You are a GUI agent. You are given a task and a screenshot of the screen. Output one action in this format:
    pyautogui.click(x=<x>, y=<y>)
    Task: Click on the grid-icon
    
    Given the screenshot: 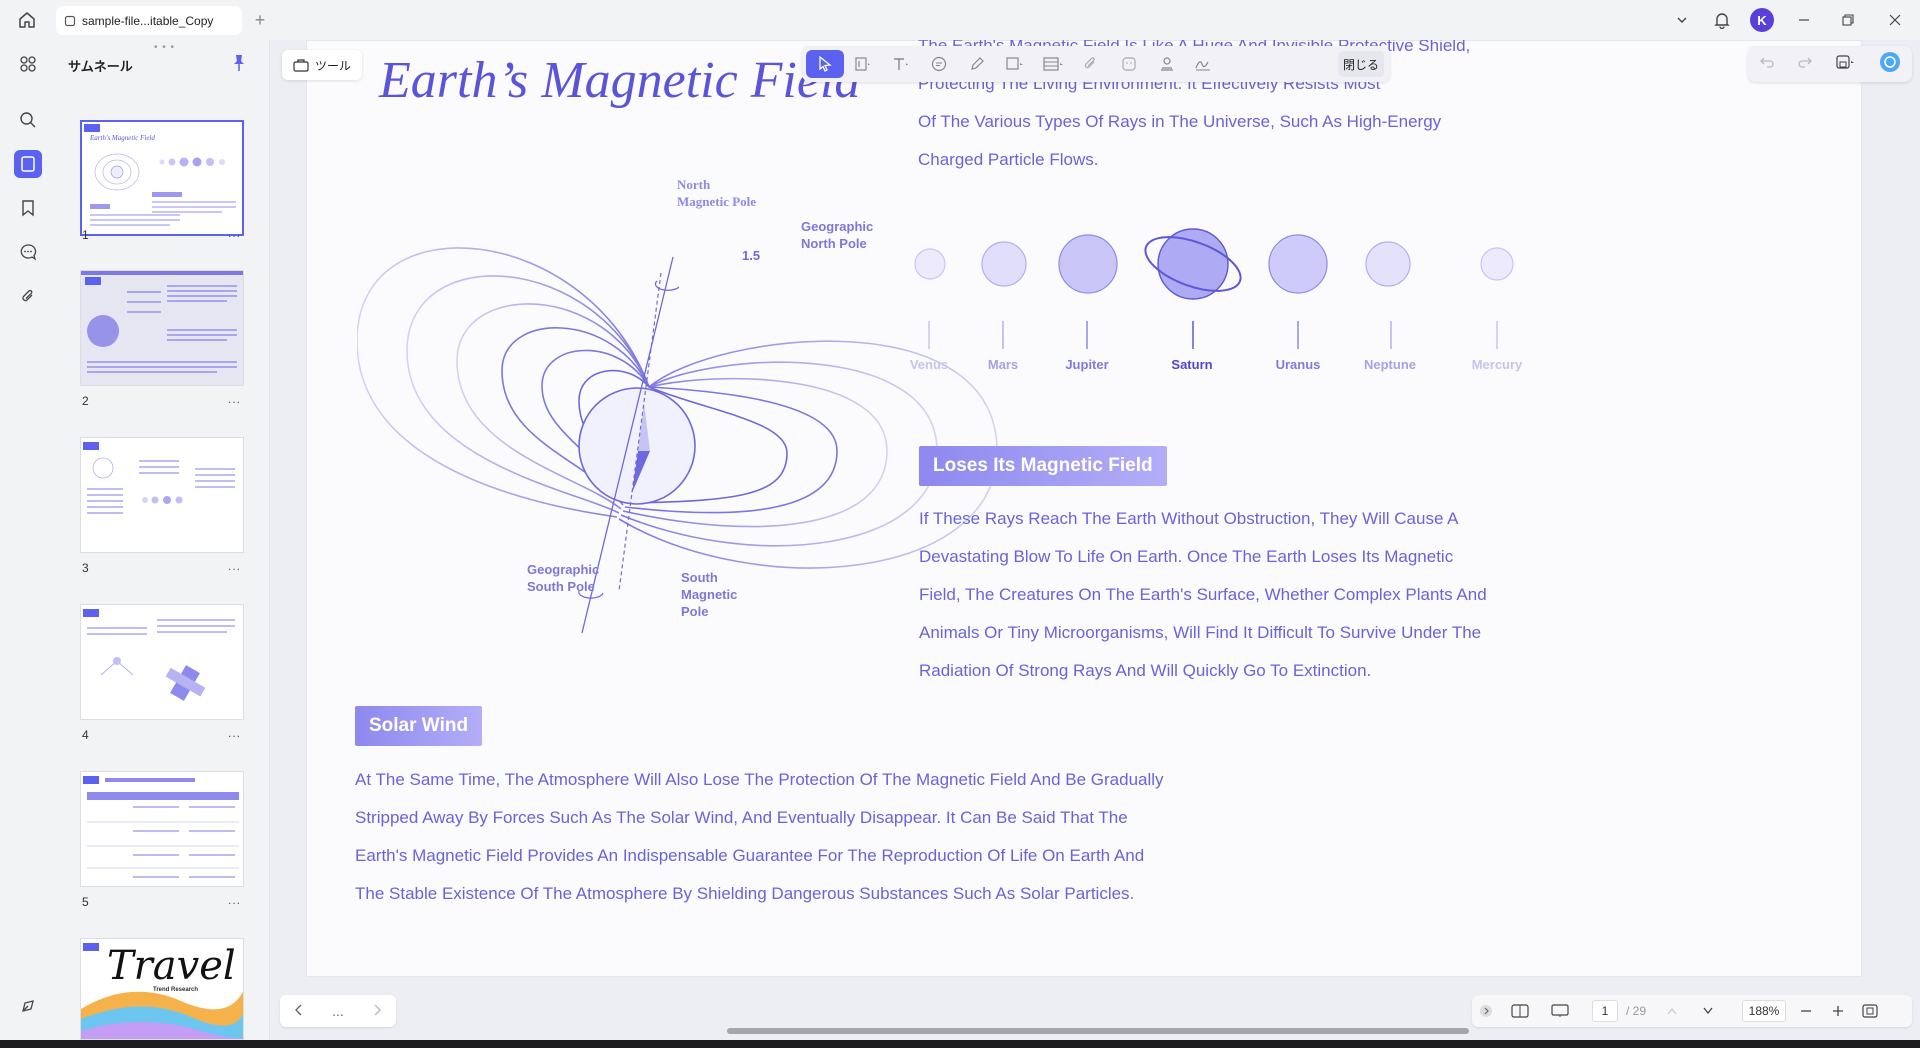 What is the action you would take?
    pyautogui.click(x=28, y=64)
    